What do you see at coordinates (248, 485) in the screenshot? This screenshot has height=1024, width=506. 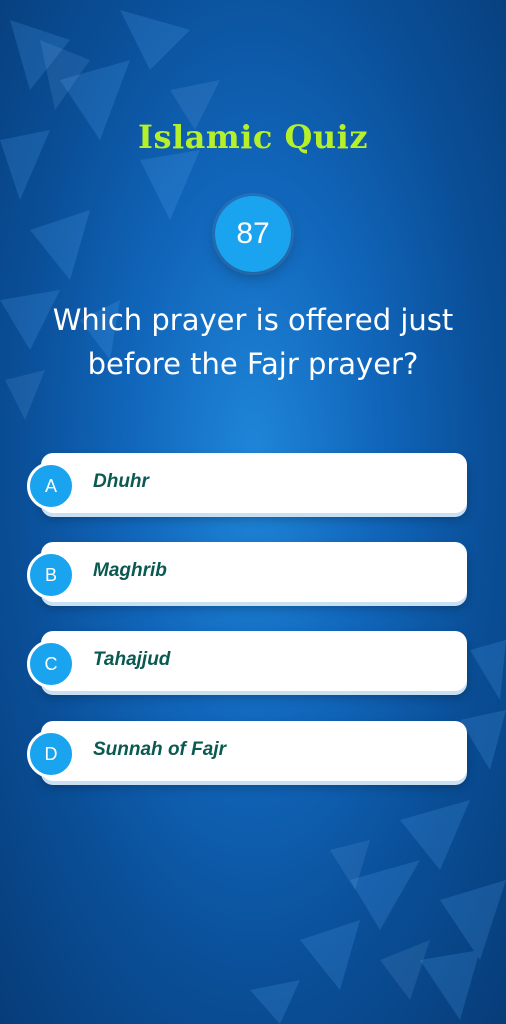 I see `option-a: A Dhuhr` at bounding box center [248, 485].